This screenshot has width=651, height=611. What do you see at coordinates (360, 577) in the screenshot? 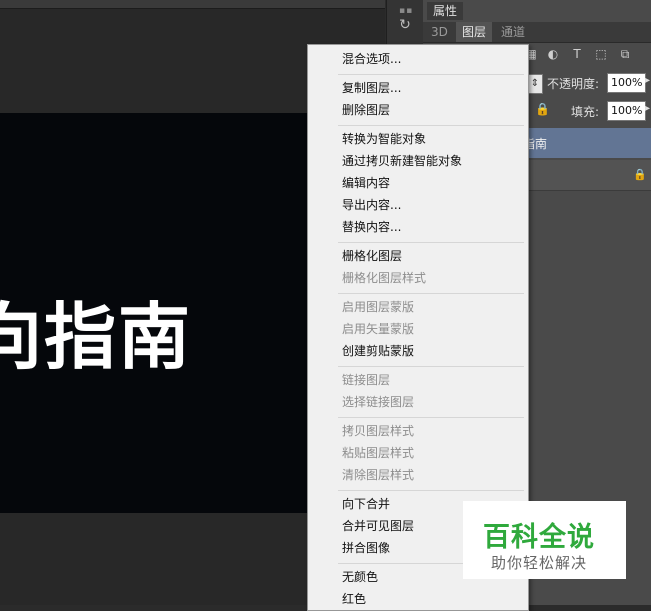
I see `menu-item: 无颜色` at bounding box center [360, 577].